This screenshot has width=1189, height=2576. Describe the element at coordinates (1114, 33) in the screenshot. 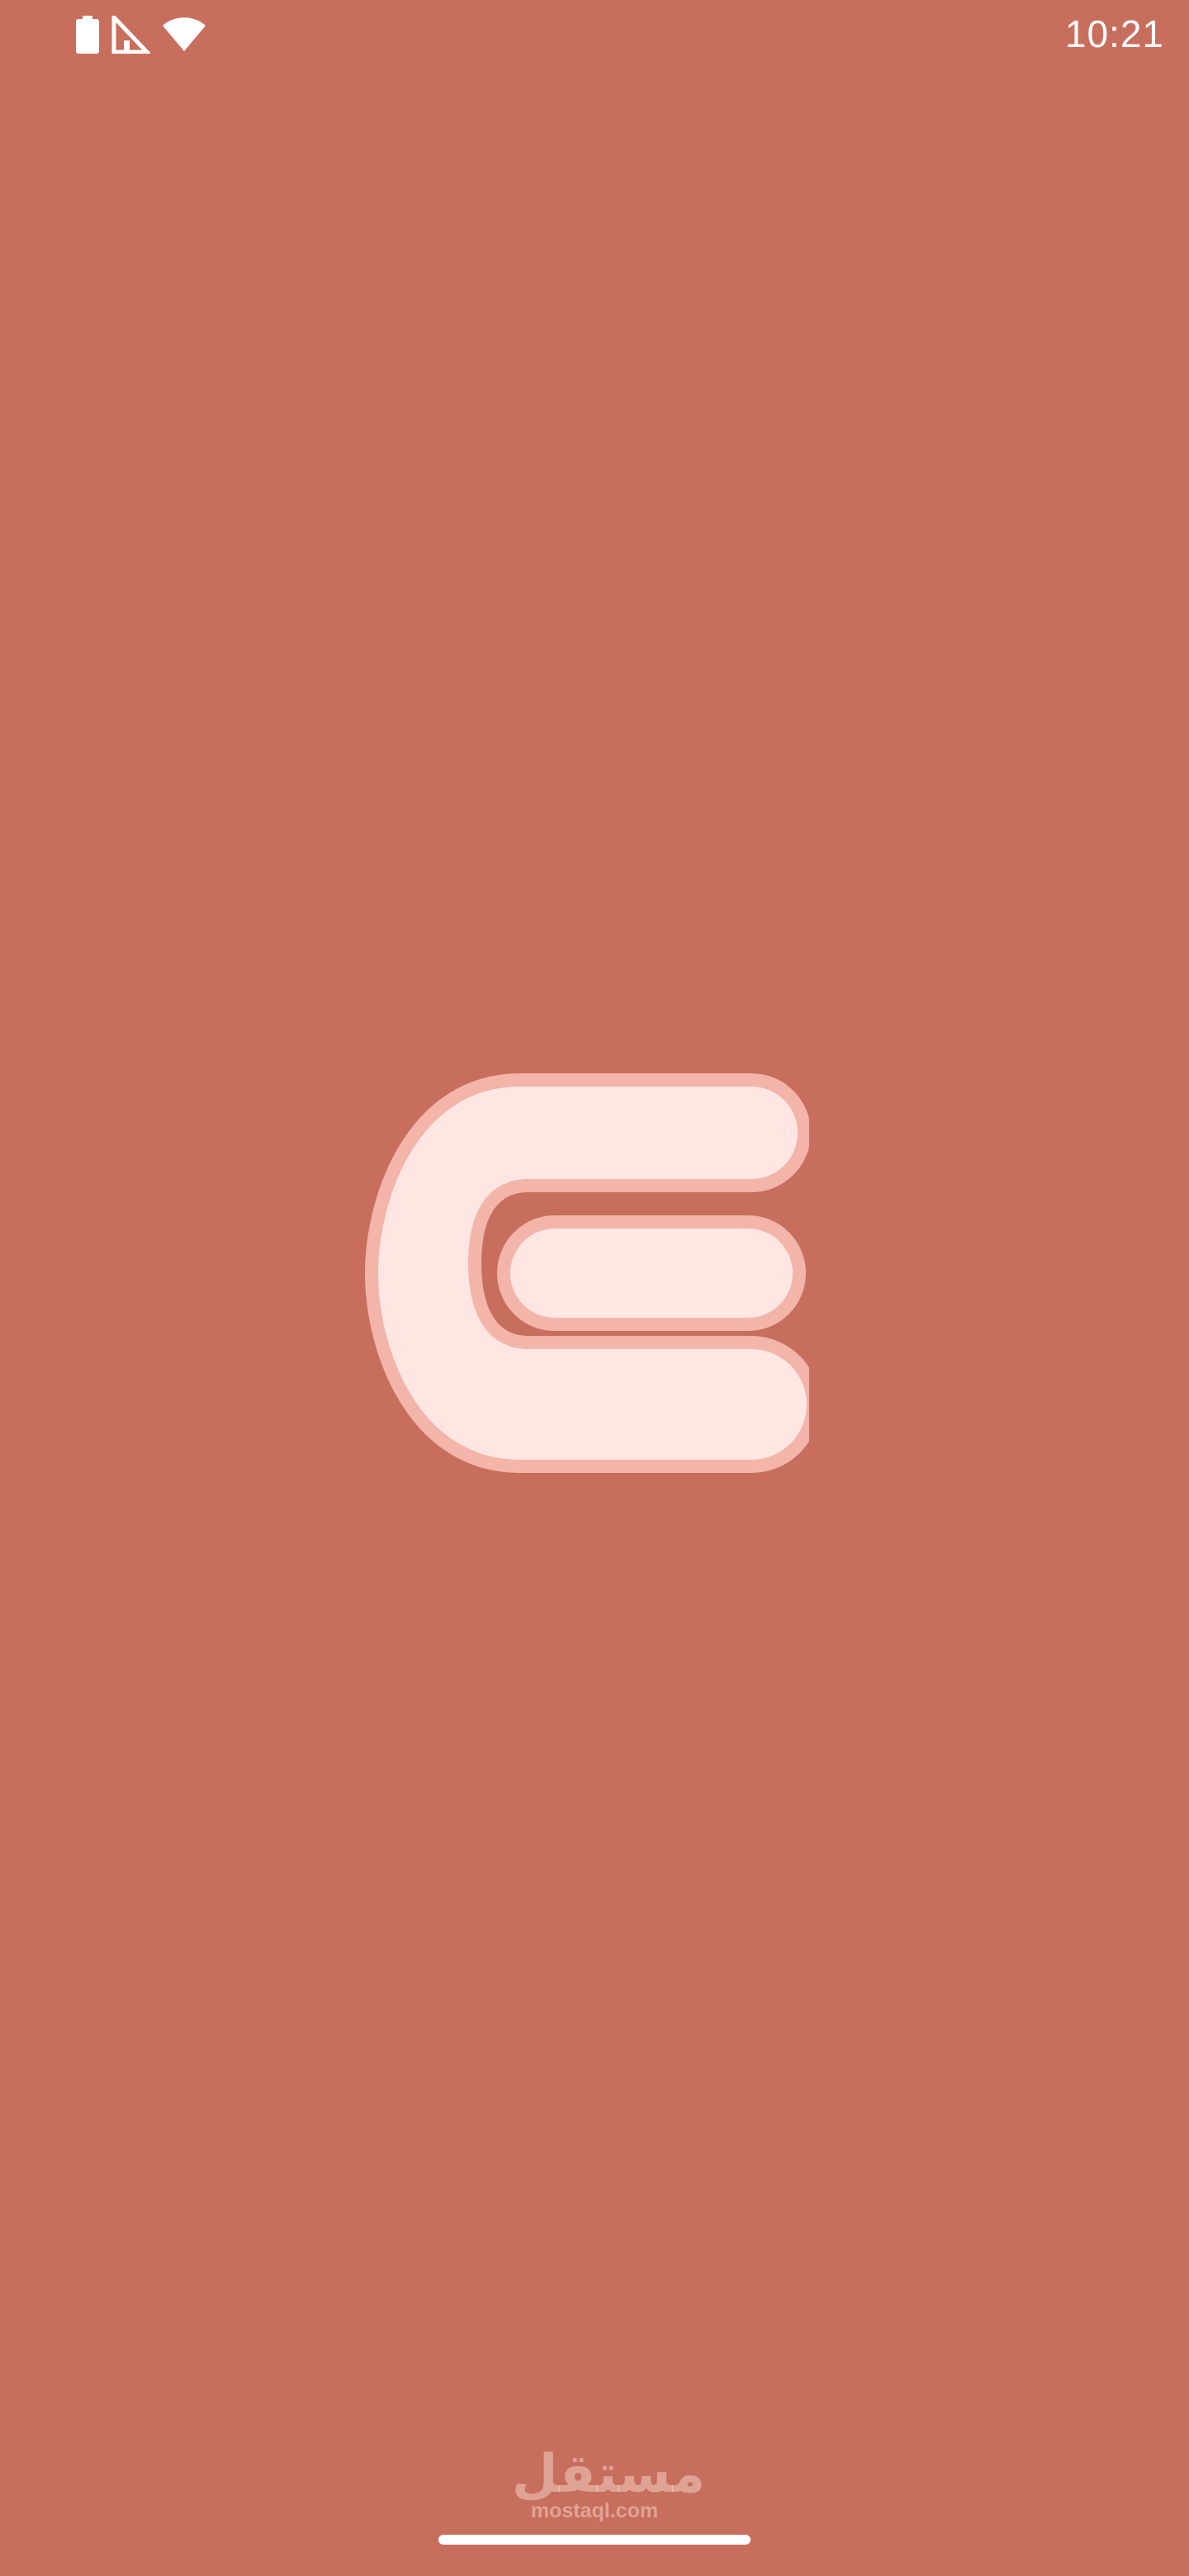

I see `status-time: 10:21` at that location.